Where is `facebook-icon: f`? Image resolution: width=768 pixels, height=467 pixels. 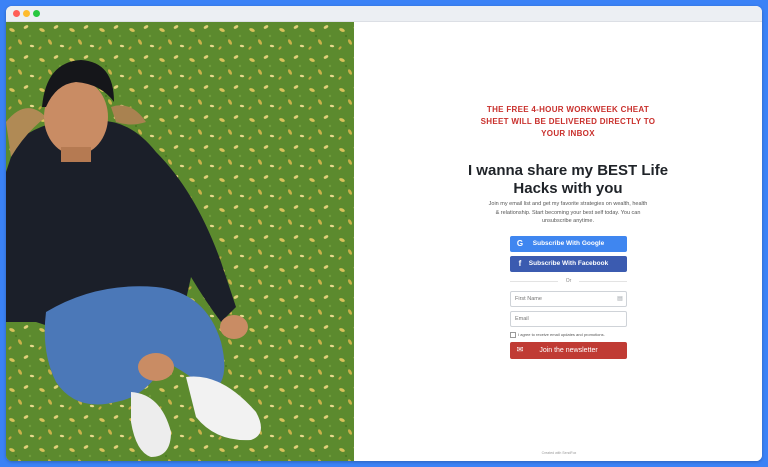 facebook-icon: f is located at coordinates (520, 263).